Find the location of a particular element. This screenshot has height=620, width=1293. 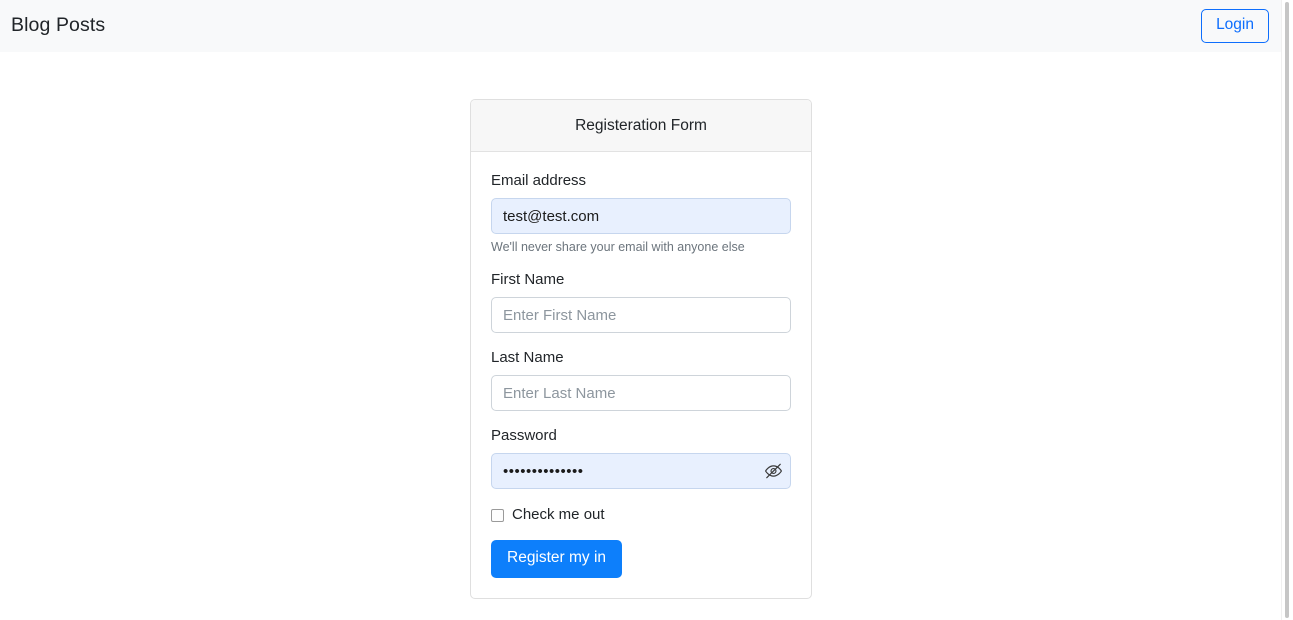

last-name-input is located at coordinates (641, 393).